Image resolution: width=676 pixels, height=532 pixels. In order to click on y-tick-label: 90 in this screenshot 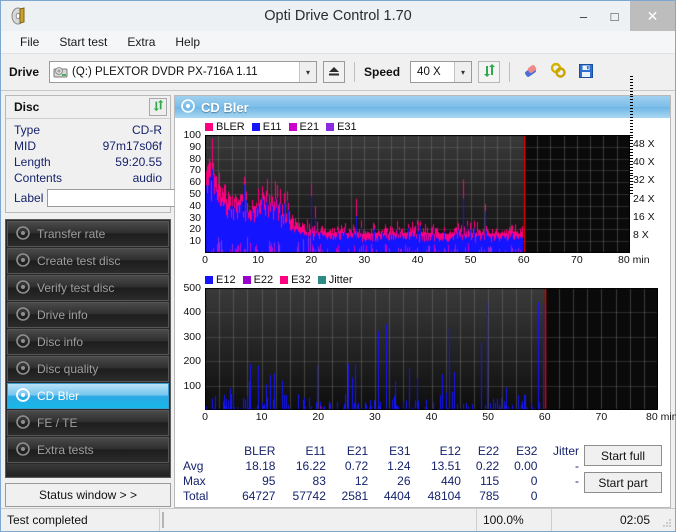, I will do `click(195, 146)`.